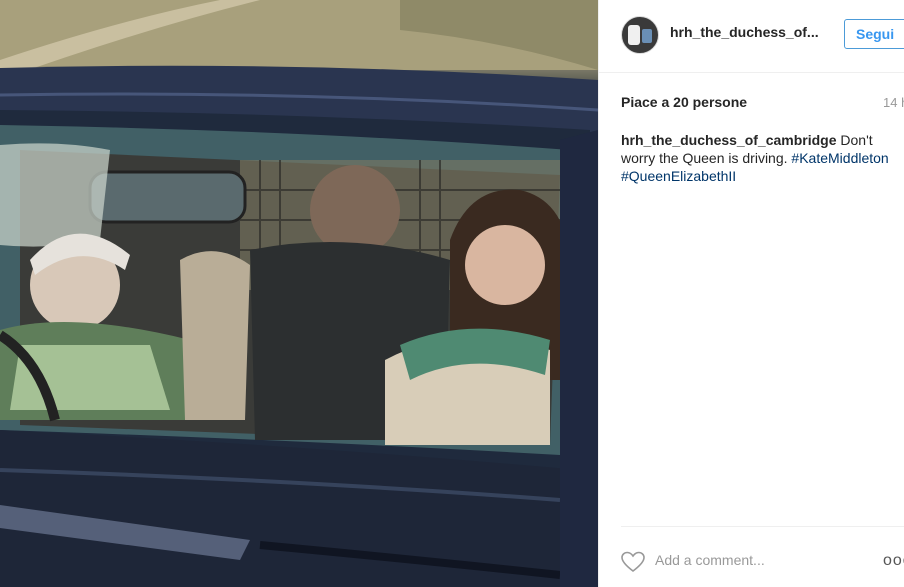  I want to click on hashtag-link: #QueenElizabethII, so click(678, 176).